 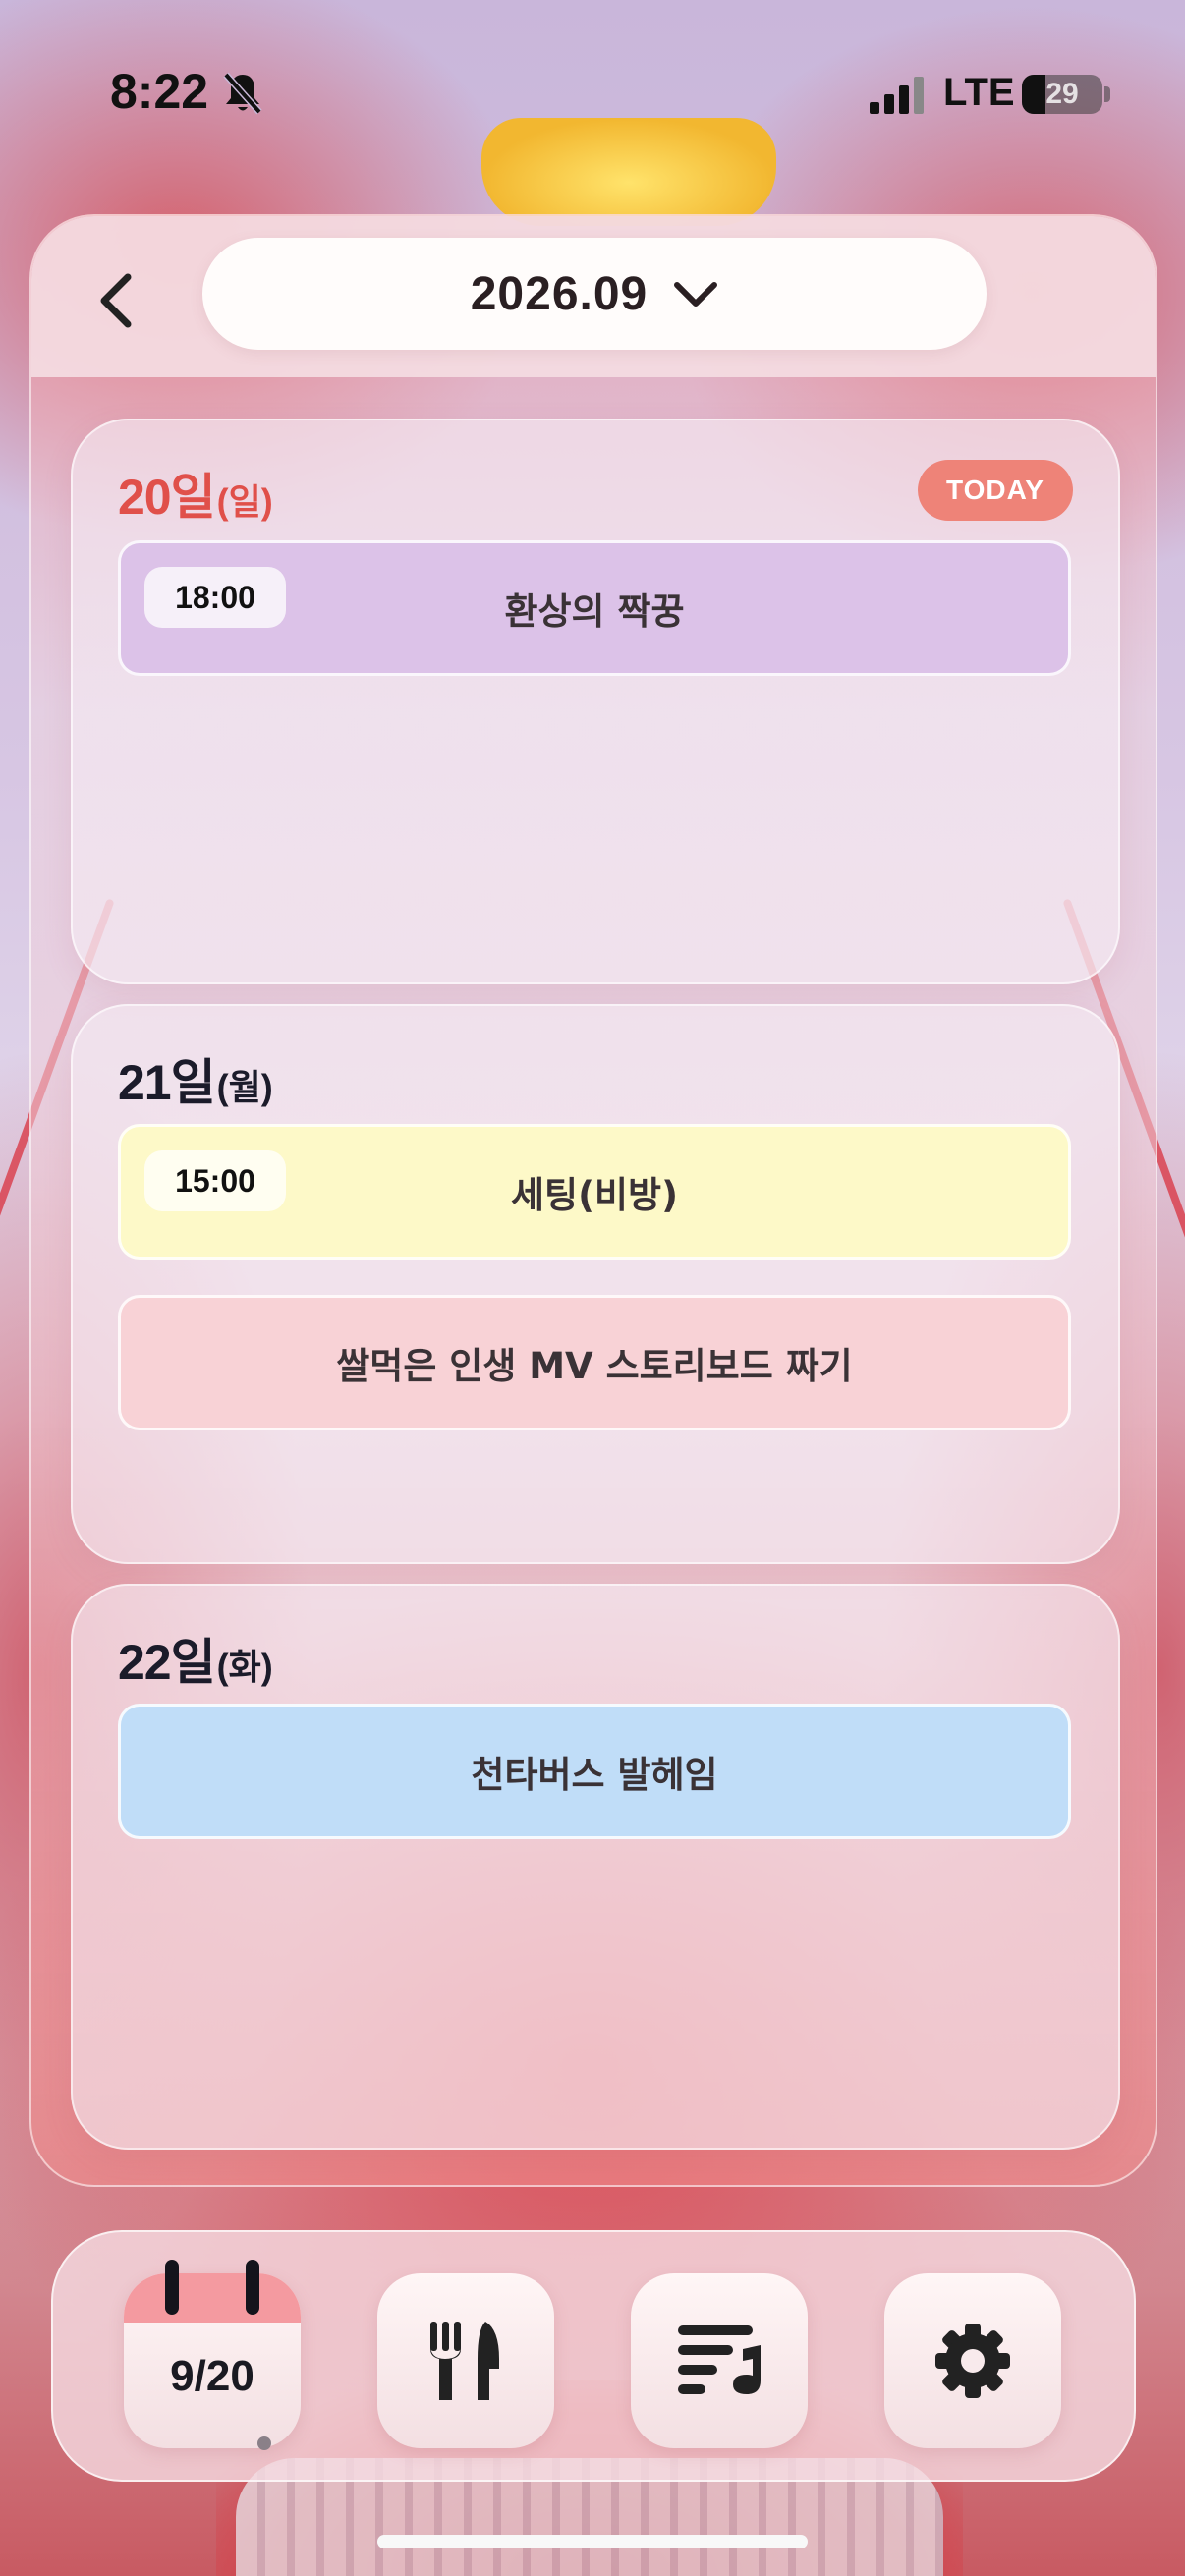 What do you see at coordinates (243, 93) in the screenshot?
I see `bell-off-icon` at bounding box center [243, 93].